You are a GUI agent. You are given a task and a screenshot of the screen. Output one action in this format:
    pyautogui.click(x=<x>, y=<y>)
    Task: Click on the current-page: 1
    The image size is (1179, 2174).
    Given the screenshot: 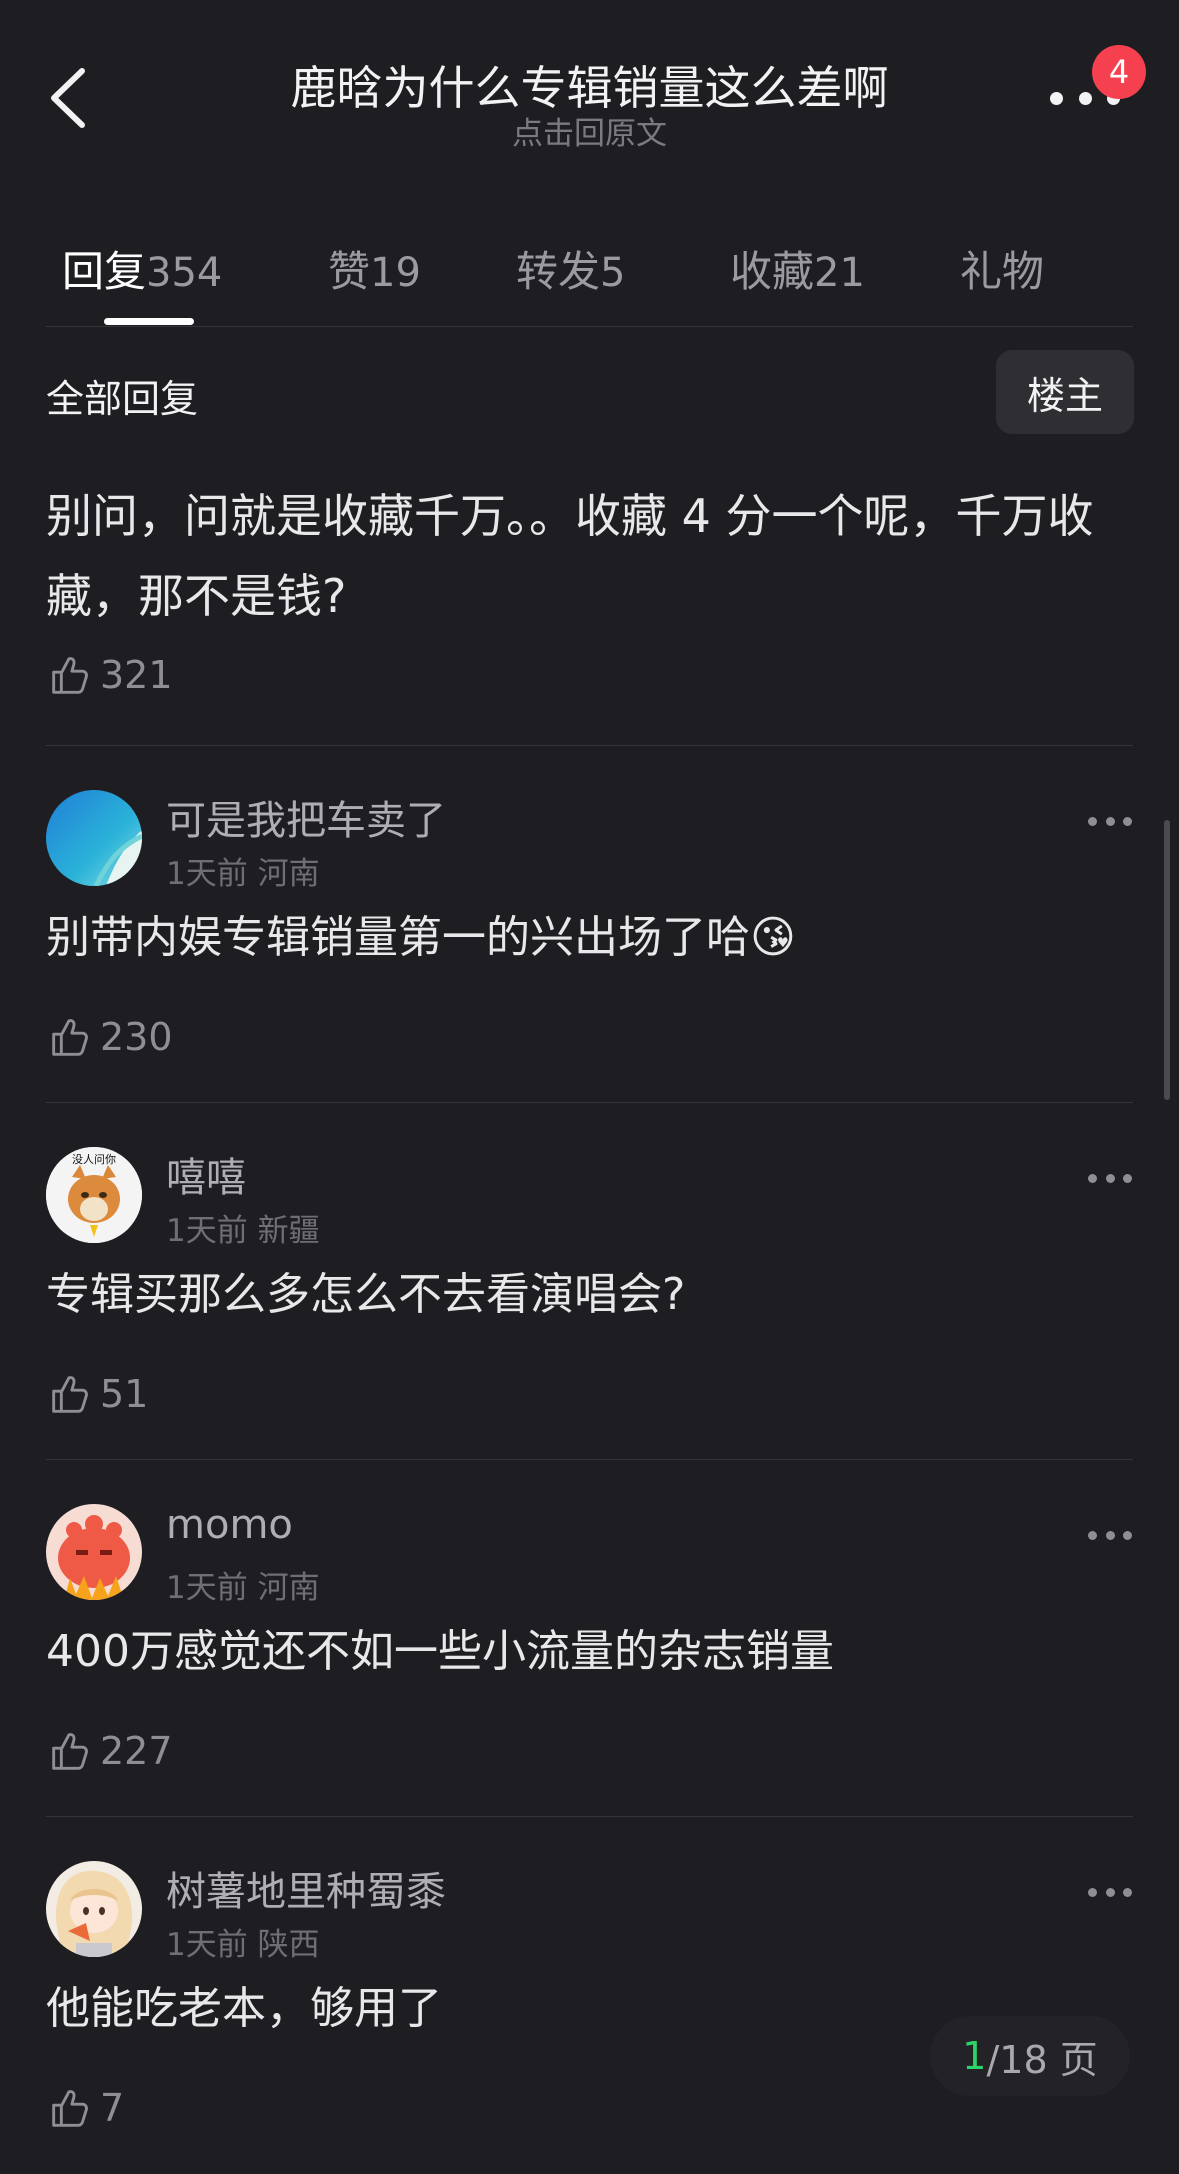 What is the action you would take?
    pyautogui.click(x=974, y=2056)
    